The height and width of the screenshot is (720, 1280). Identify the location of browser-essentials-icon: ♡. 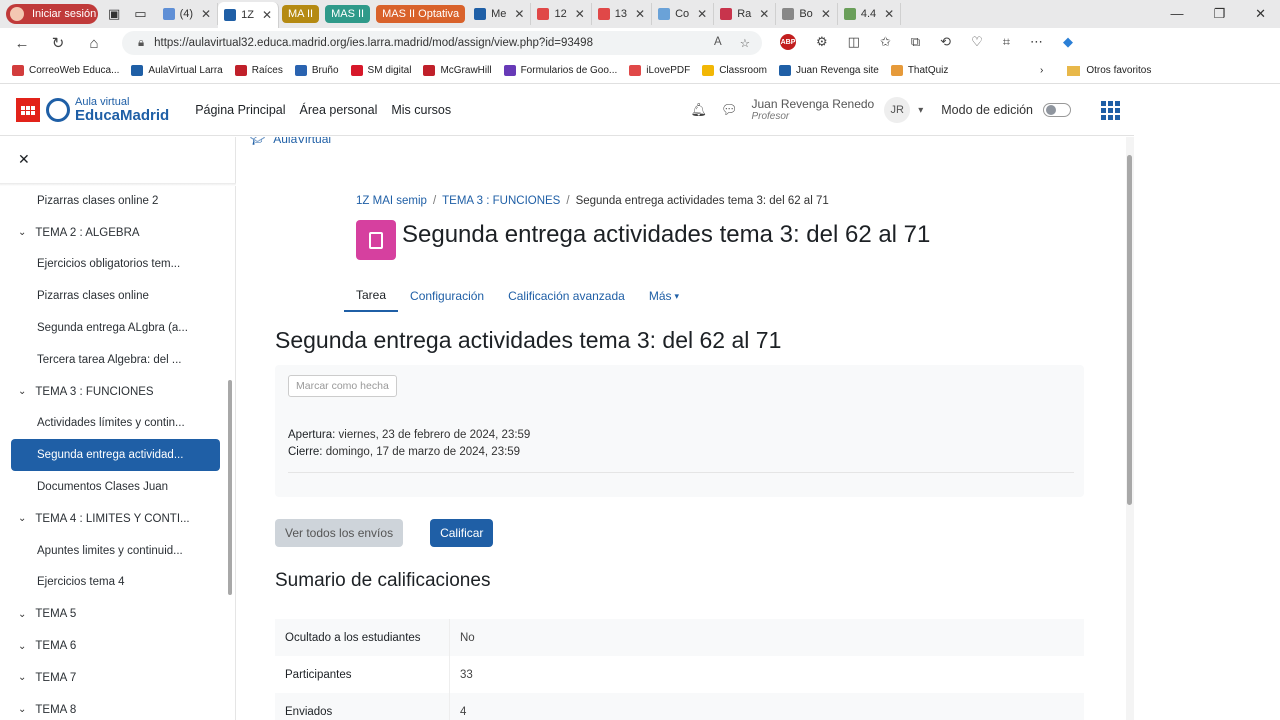
(977, 42).